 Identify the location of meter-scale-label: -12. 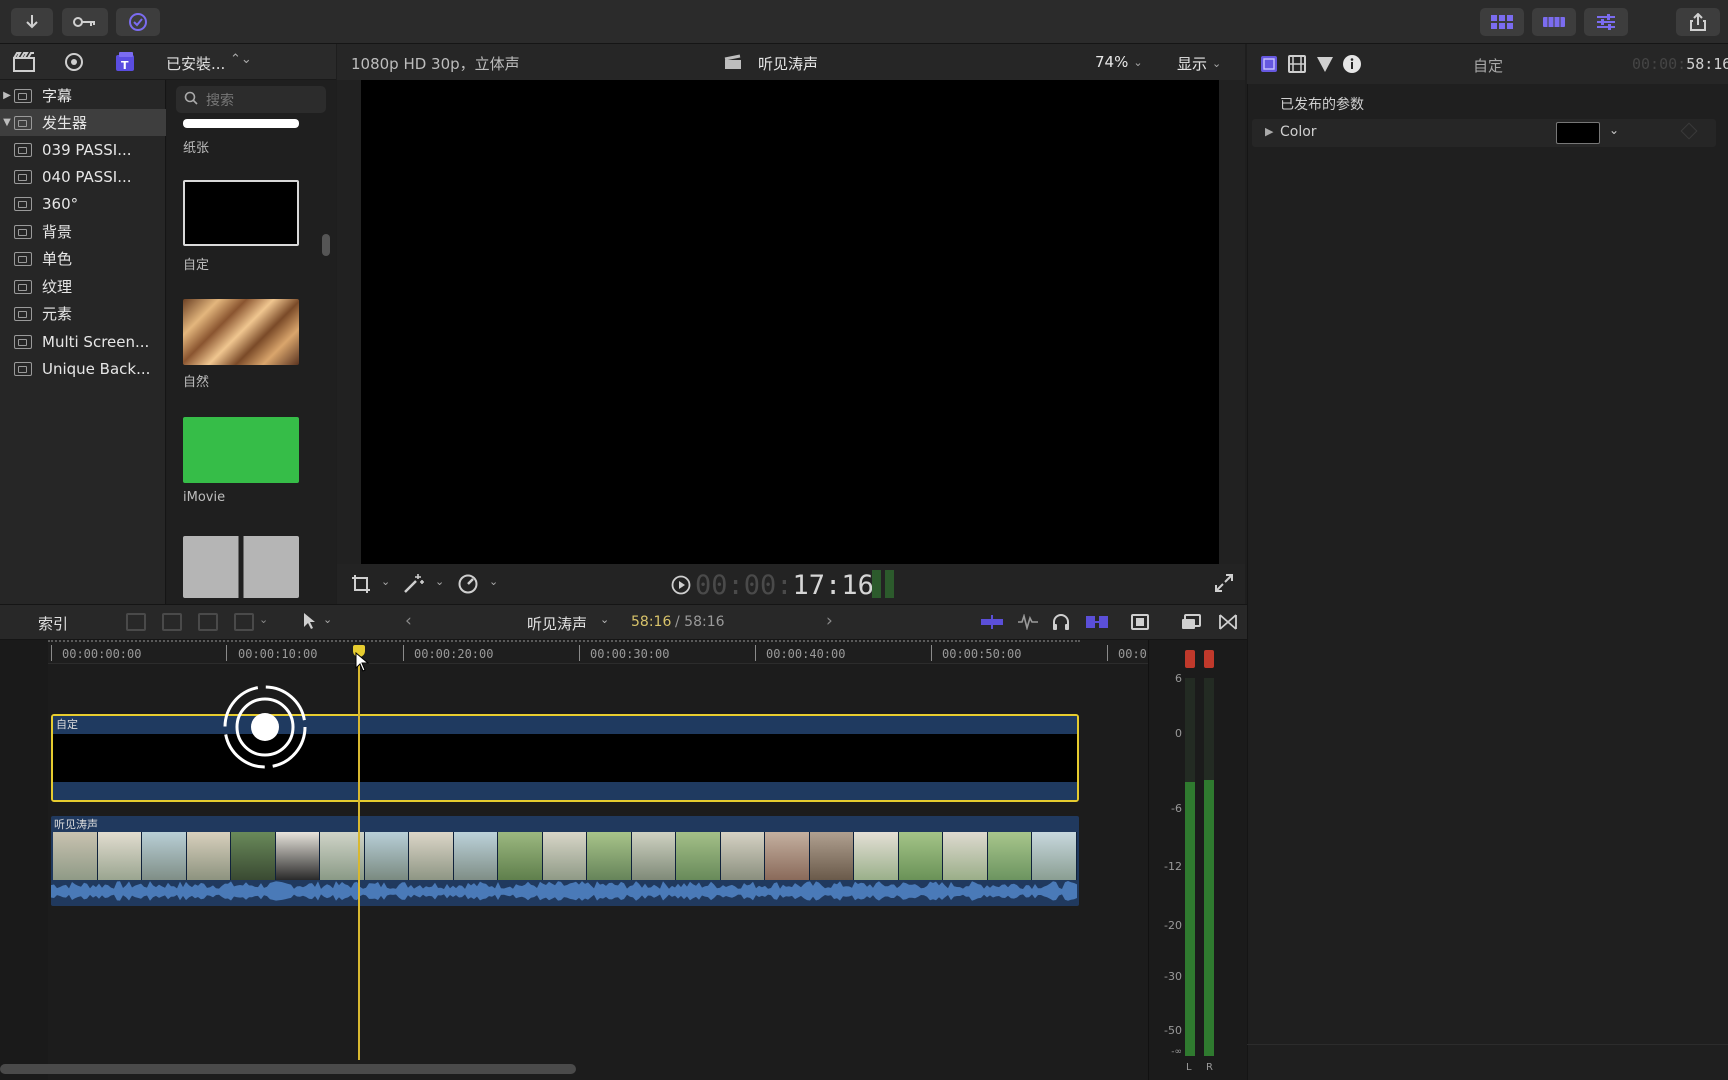
(1173, 866).